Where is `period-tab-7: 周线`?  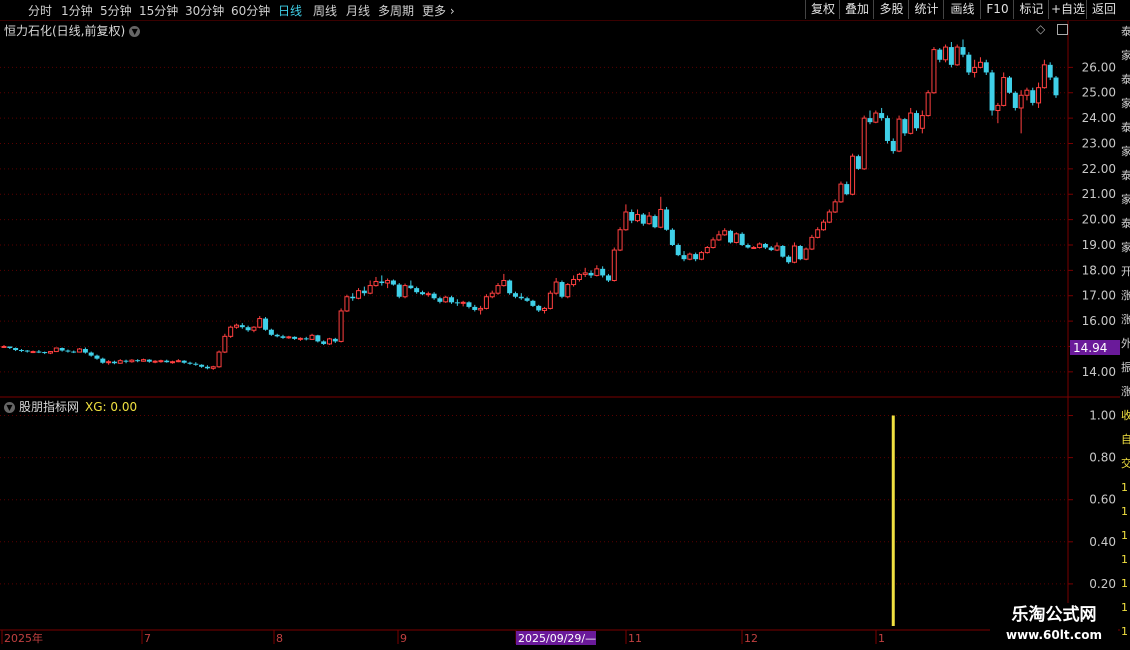 period-tab-7: 周线 is located at coordinates (325, 10).